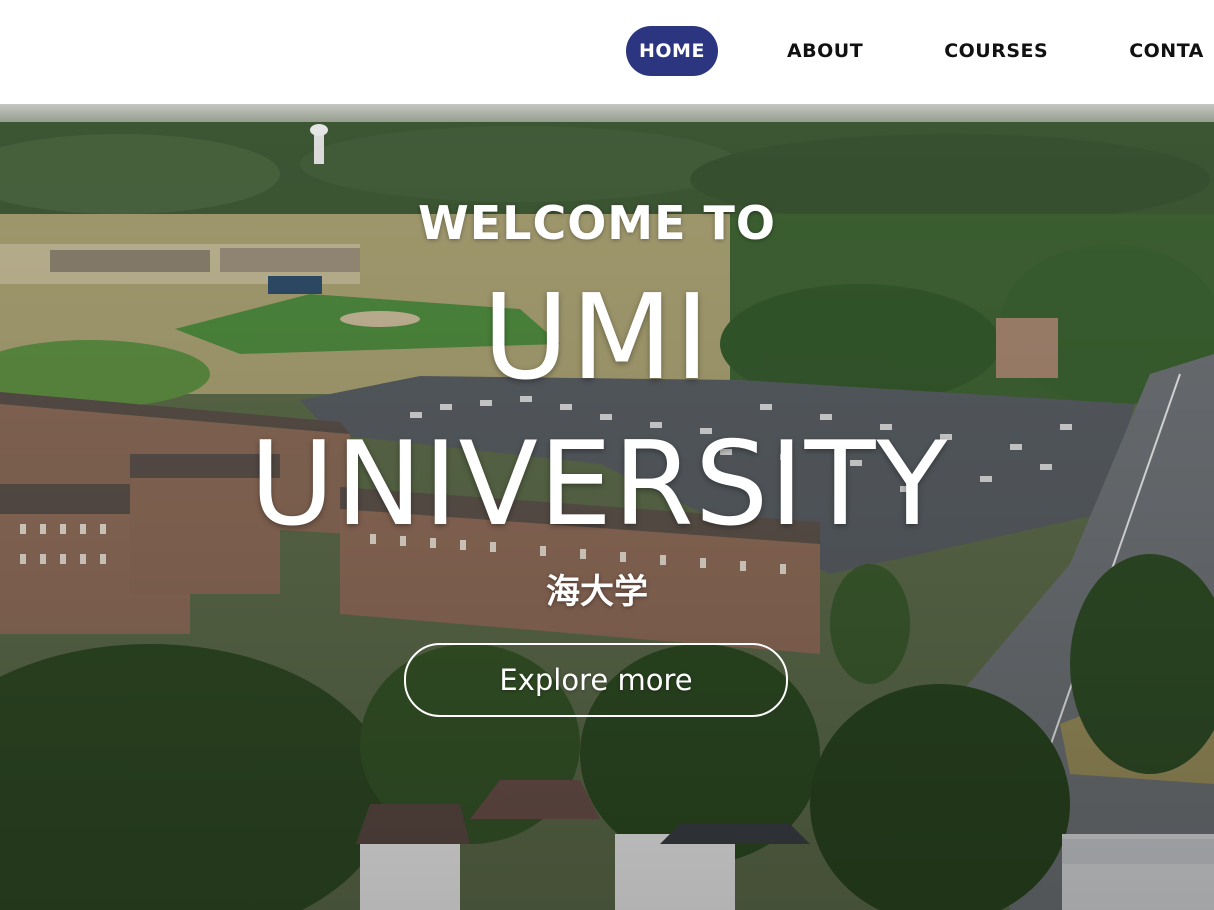 The height and width of the screenshot is (910, 1214). Describe the element at coordinates (597, 223) in the screenshot. I see `hero-welcome-text: WELCOME TO` at that location.